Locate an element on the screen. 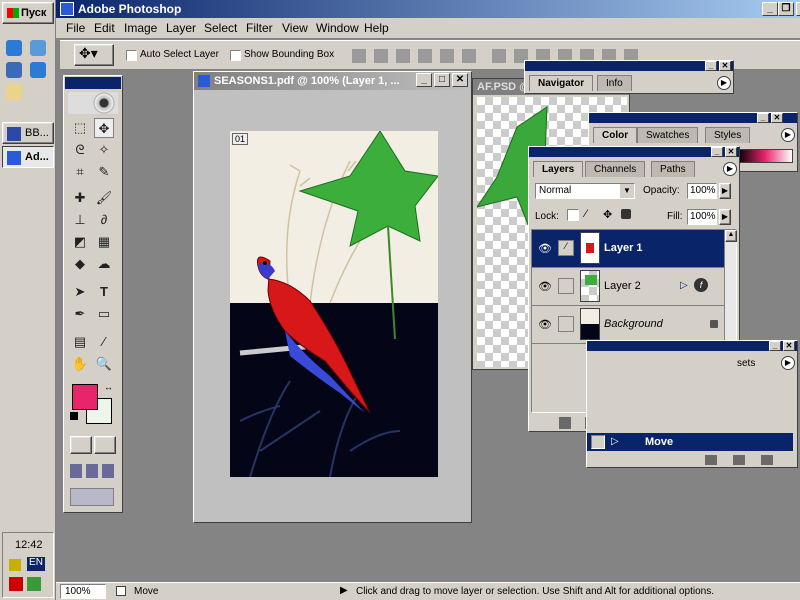 The width and height of the screenshot is (800, 600). healing-brush-icon: ✚ is located at coordinates (80, 198).